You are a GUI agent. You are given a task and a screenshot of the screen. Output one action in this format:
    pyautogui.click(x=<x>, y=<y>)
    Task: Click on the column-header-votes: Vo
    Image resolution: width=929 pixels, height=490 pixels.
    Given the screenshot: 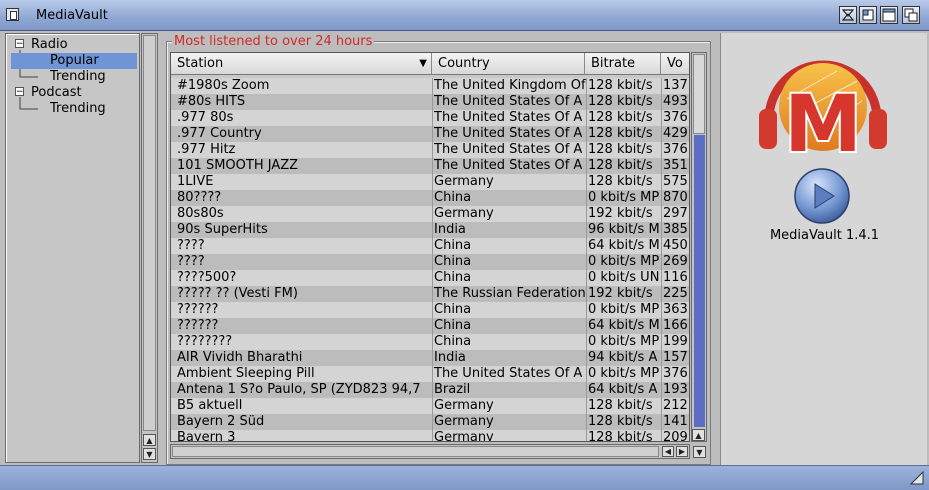 What is the action you would take?
    pyautogui.click(x=675, y=64)
    